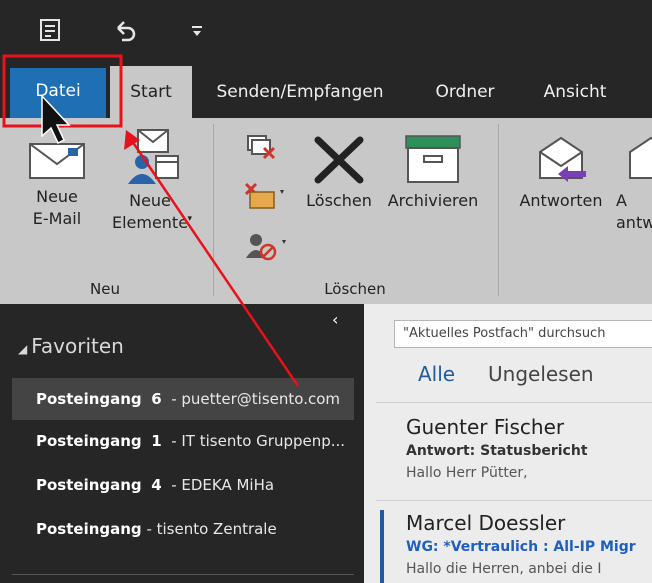 The width and height of the screenshot is (652, 583). I want to click on junk-icon, so click(267, 248).